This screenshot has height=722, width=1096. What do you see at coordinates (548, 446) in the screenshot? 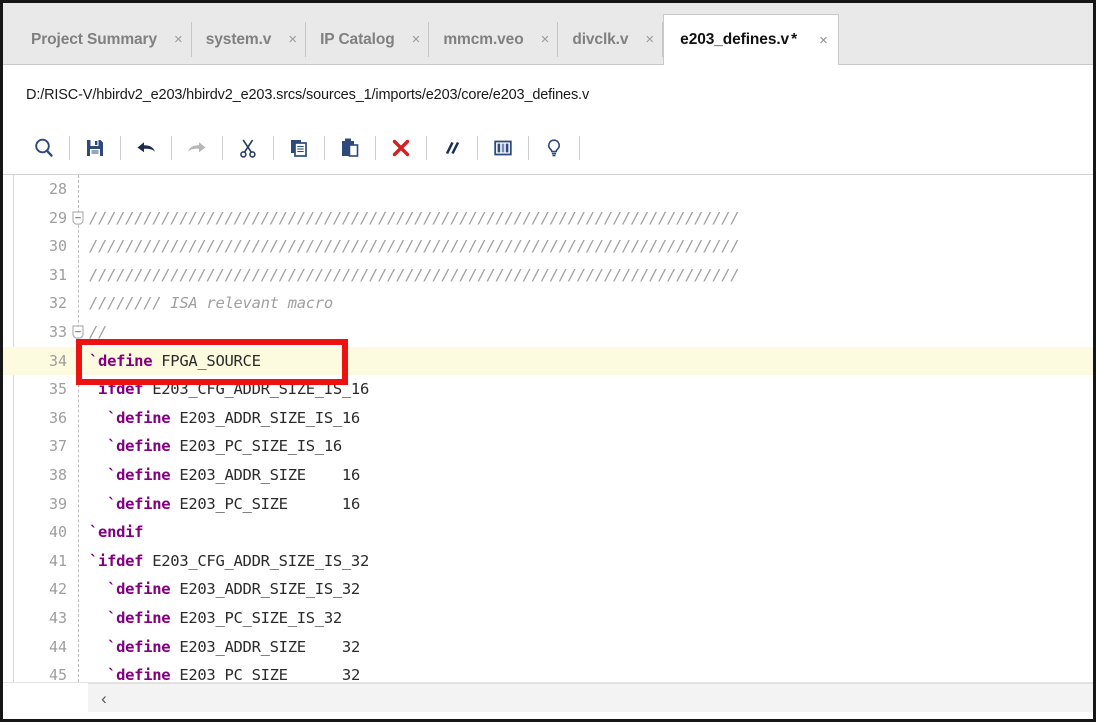
I see `code-line: 37 `define E203_PC_SIZE_IS_16` at bounding box center [548, 446].